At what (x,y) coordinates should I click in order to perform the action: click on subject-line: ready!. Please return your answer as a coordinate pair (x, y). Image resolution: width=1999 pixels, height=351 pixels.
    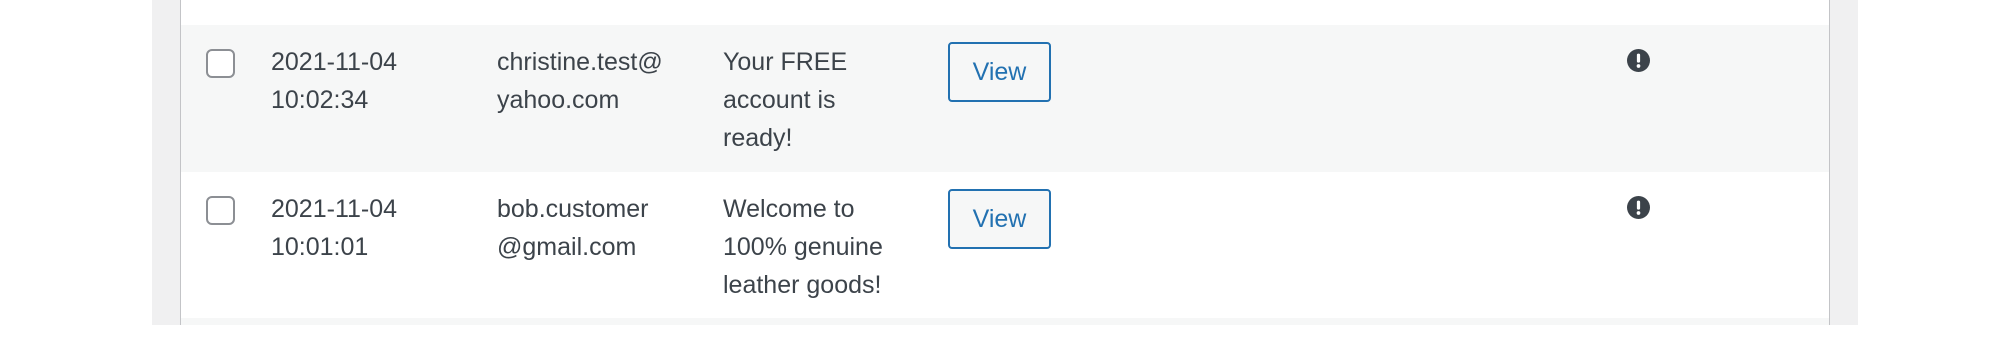
    Looking at the image, I should click on (758, 138).